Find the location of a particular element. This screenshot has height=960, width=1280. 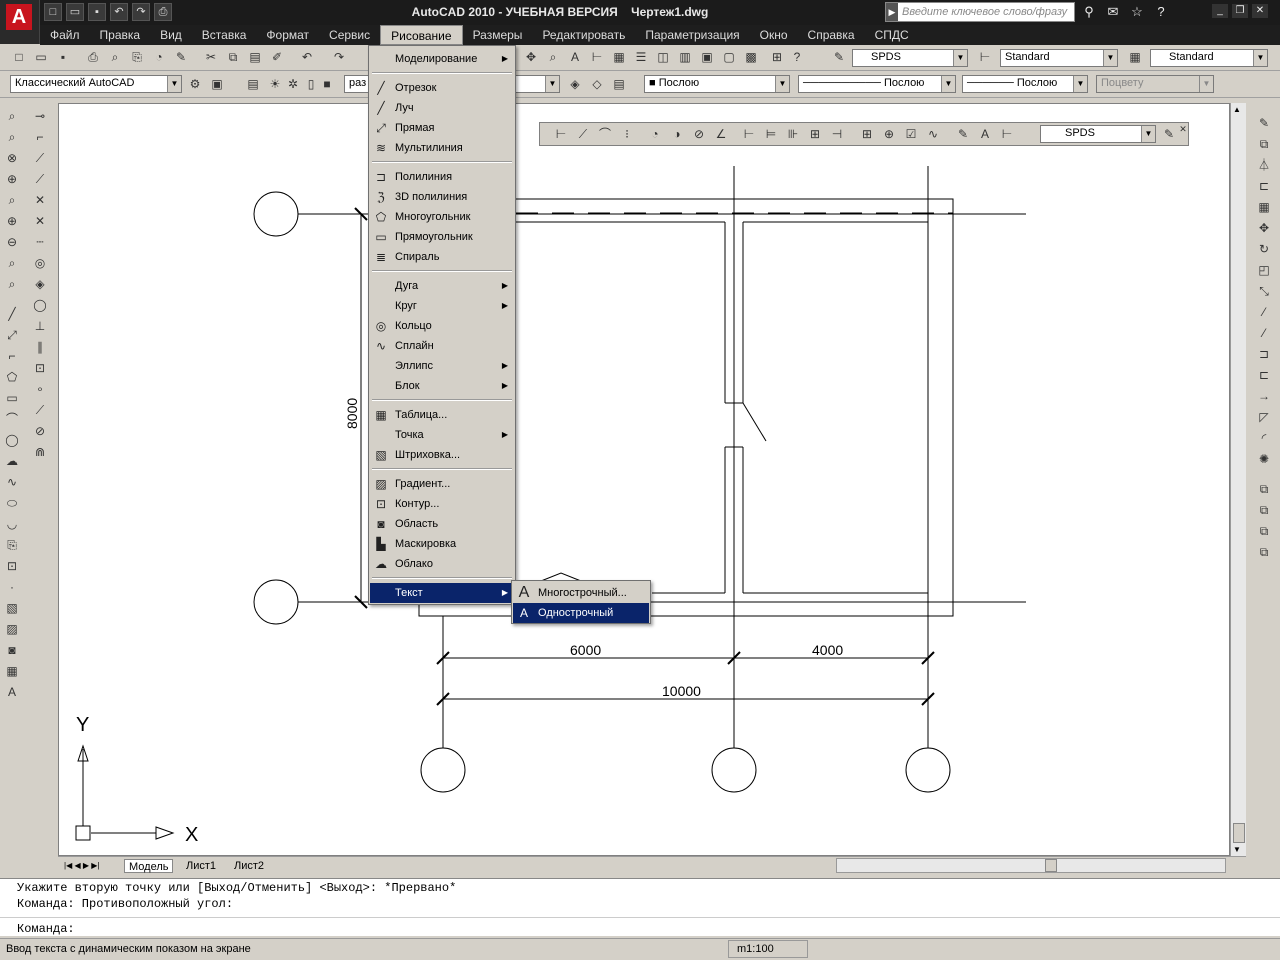

menu-item-polygon: ⬠ Многоугольник is located at coordinates (442, 217).